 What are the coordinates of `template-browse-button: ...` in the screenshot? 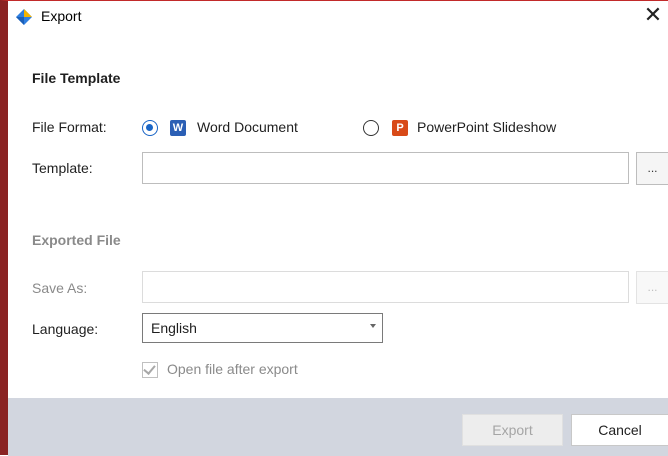 It's located at (652, 168).